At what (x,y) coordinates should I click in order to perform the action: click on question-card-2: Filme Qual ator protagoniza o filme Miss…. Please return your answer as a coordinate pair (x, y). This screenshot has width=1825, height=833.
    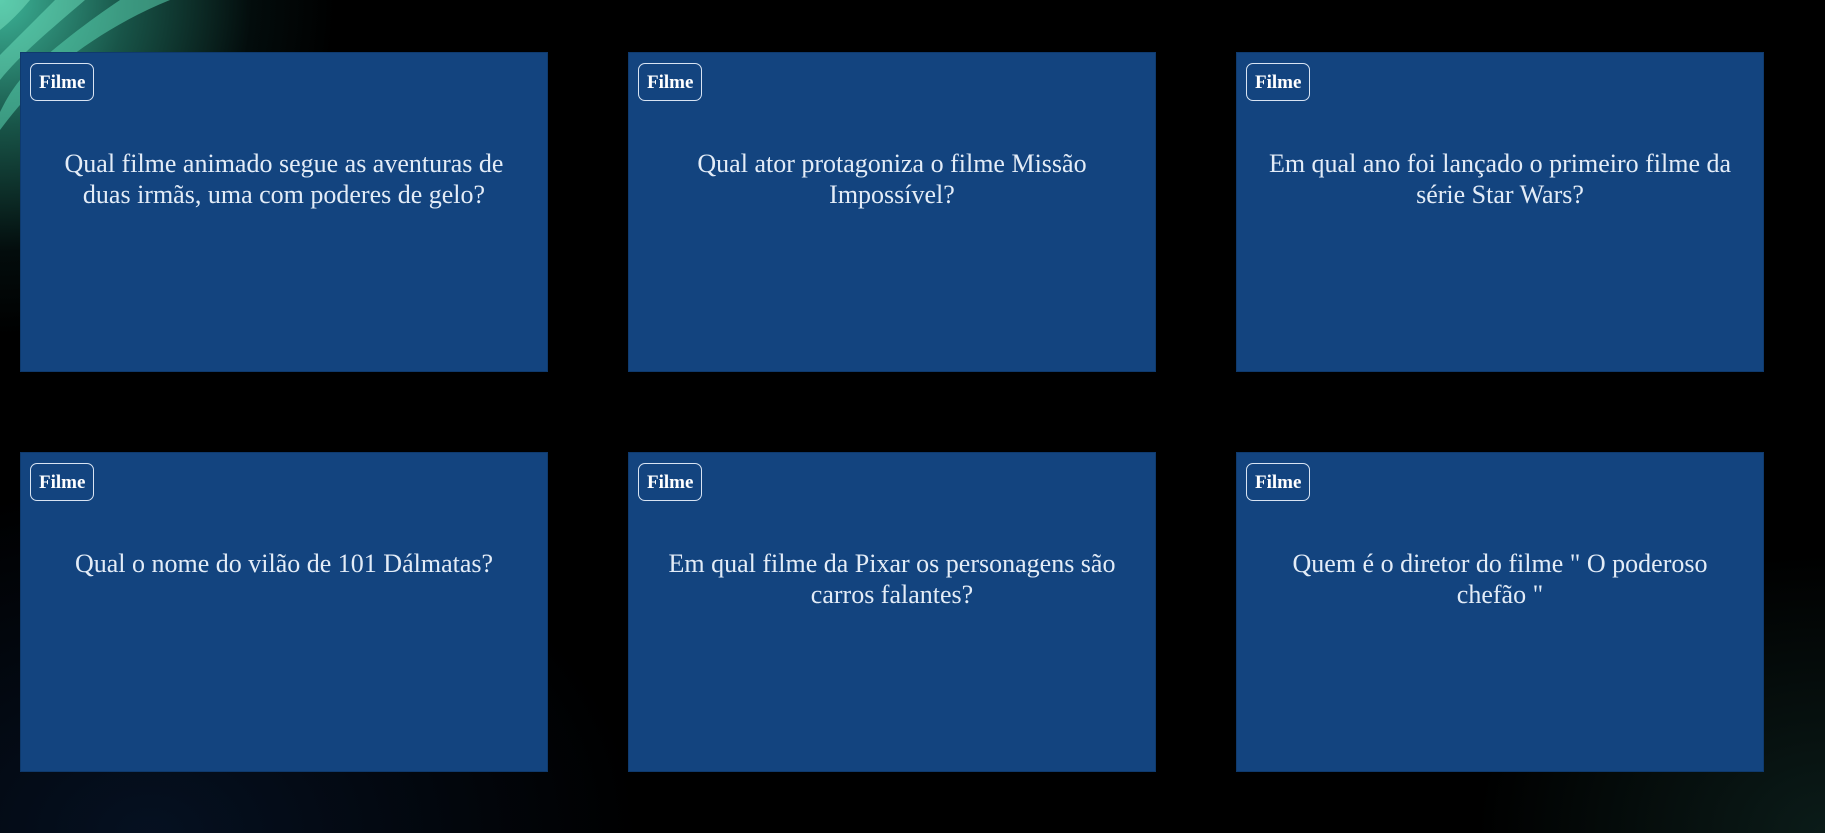
    Looking at the image, I should click on (892, 212).